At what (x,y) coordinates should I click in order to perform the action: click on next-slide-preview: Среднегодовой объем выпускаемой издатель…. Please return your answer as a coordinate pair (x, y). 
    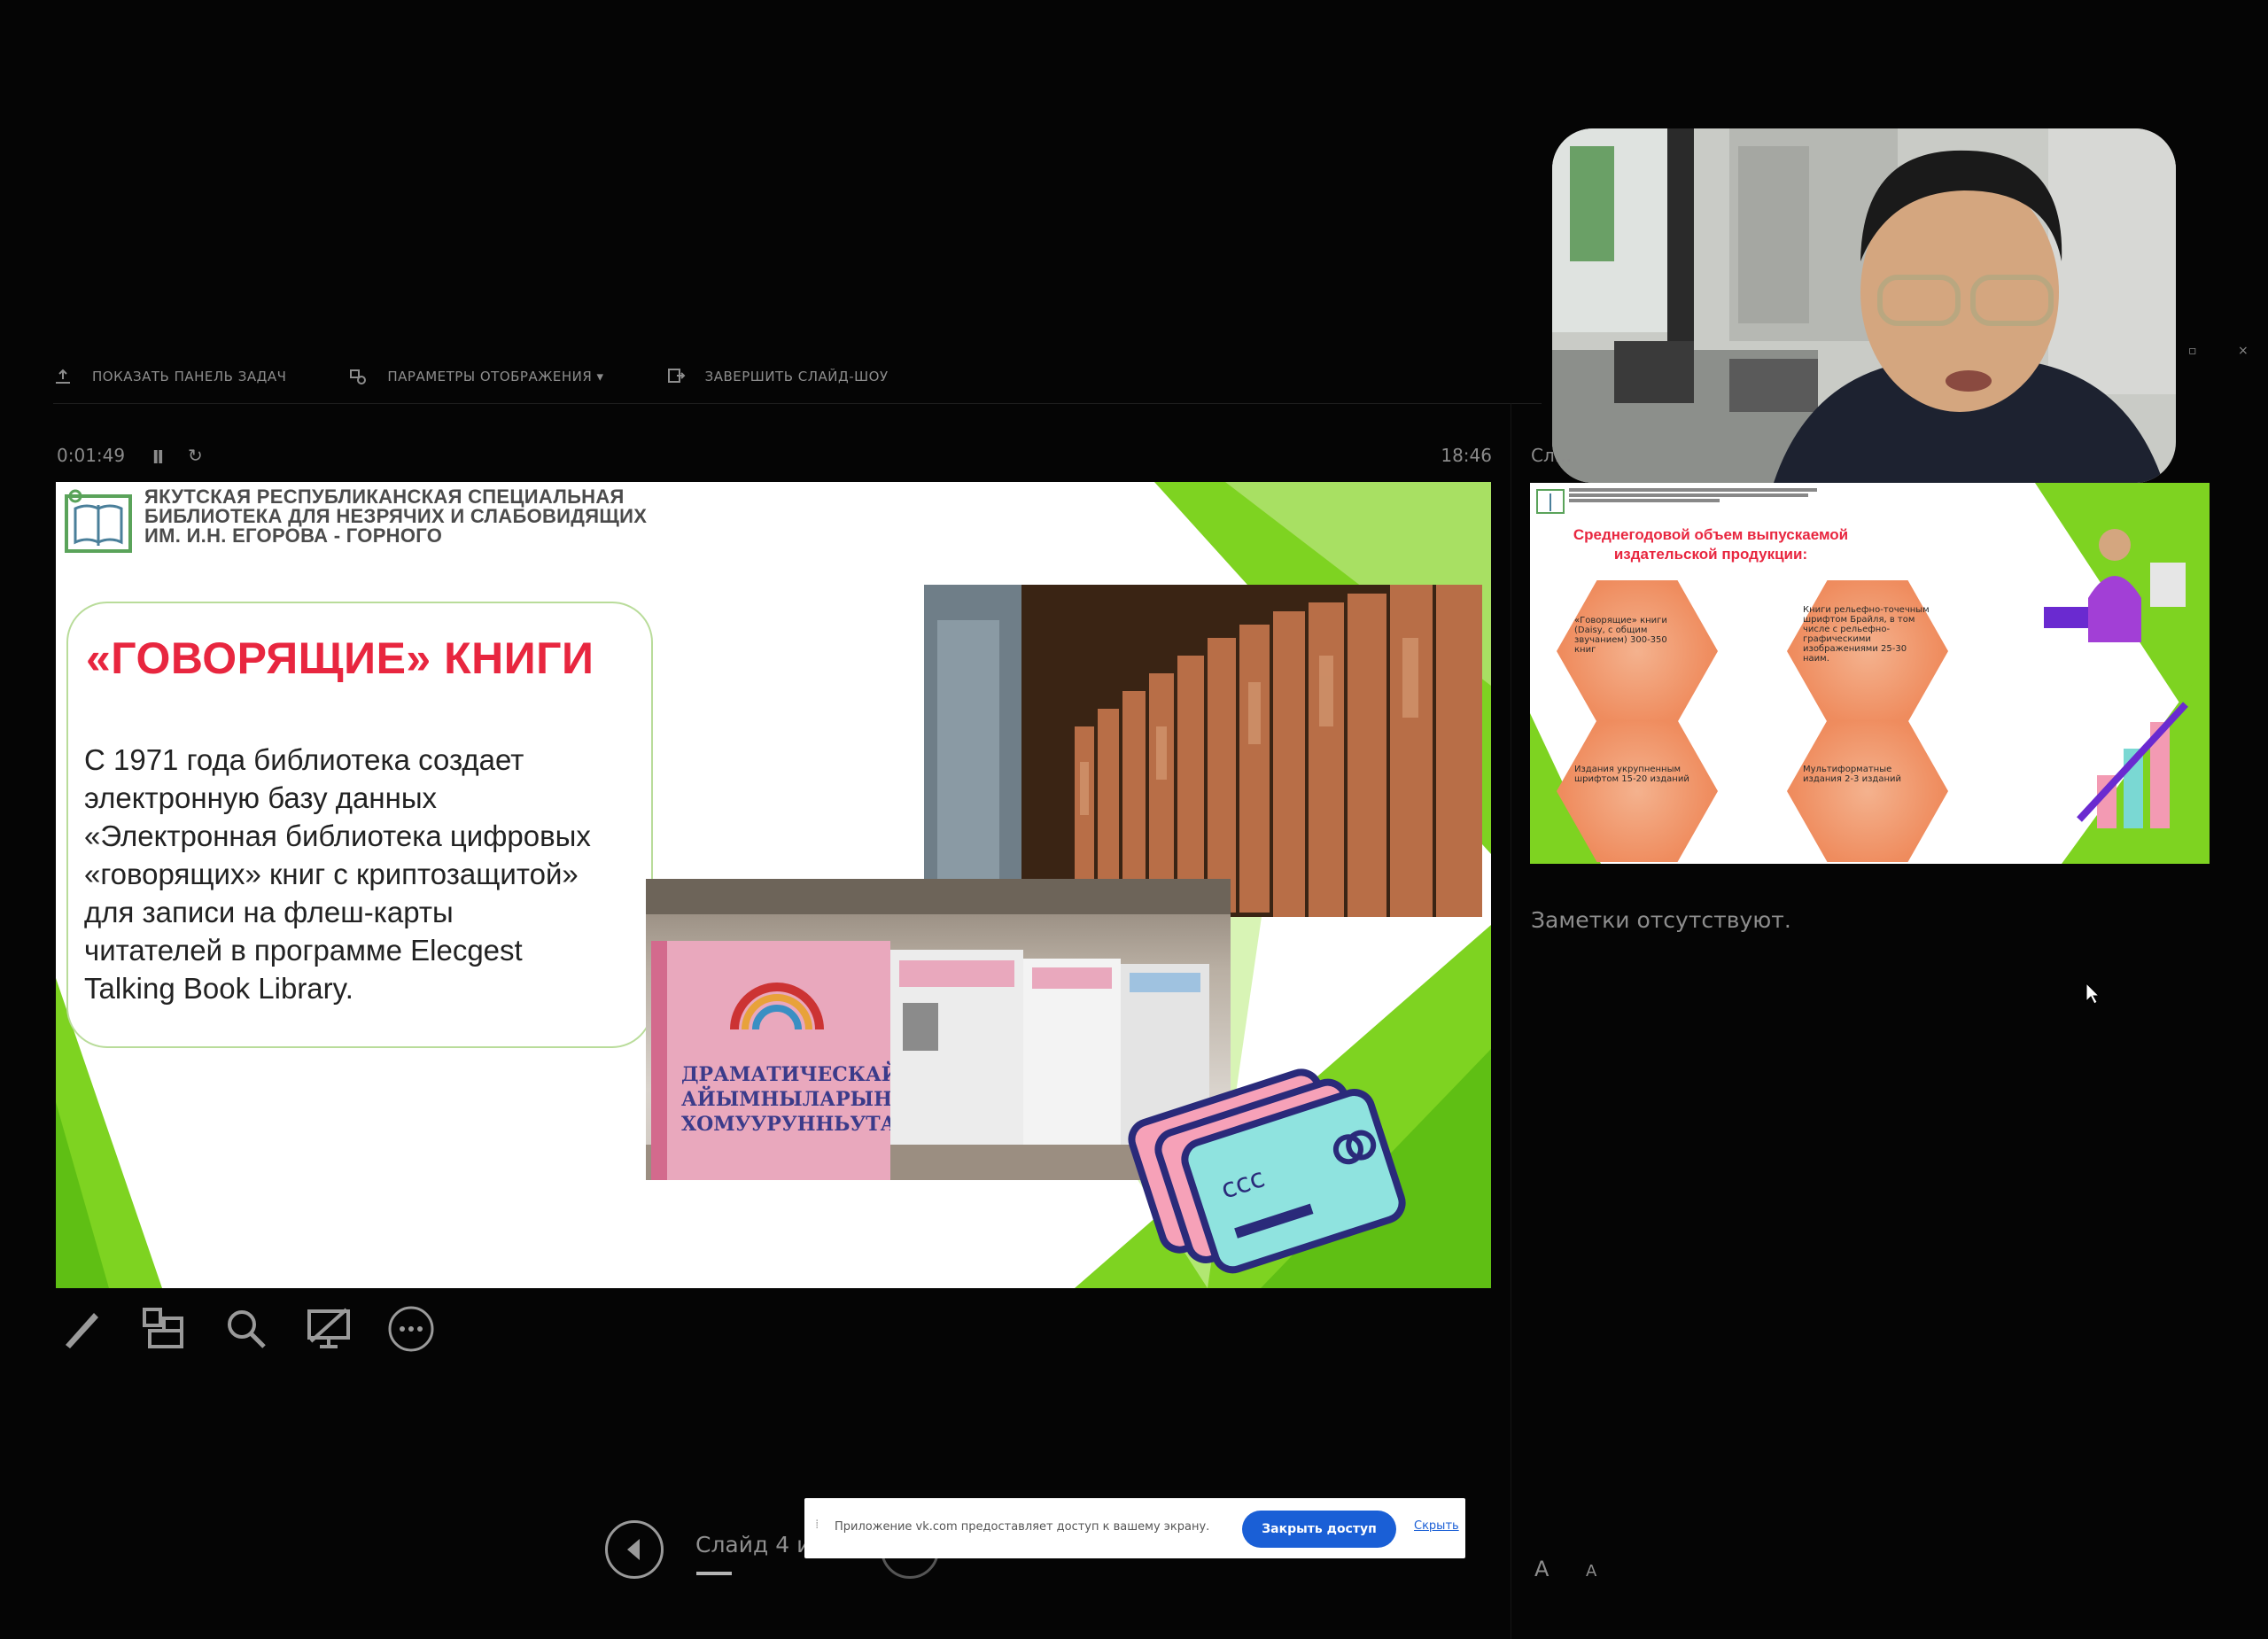
    Looking at the image, I should click on (1870, 673).